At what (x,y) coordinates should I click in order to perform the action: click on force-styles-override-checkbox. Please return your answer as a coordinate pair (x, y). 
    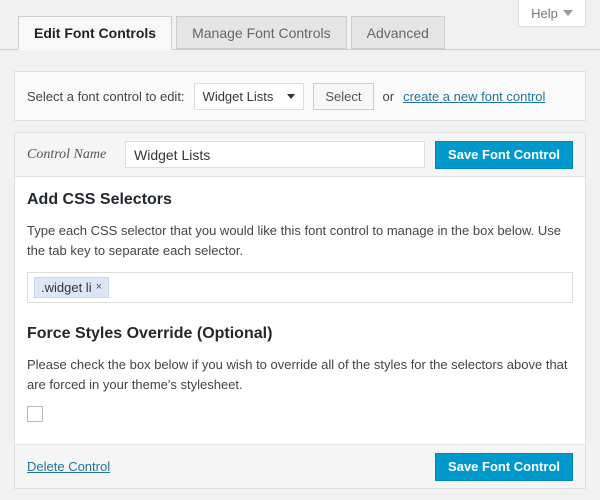
    Looking at the image, I should click on (35, 414).